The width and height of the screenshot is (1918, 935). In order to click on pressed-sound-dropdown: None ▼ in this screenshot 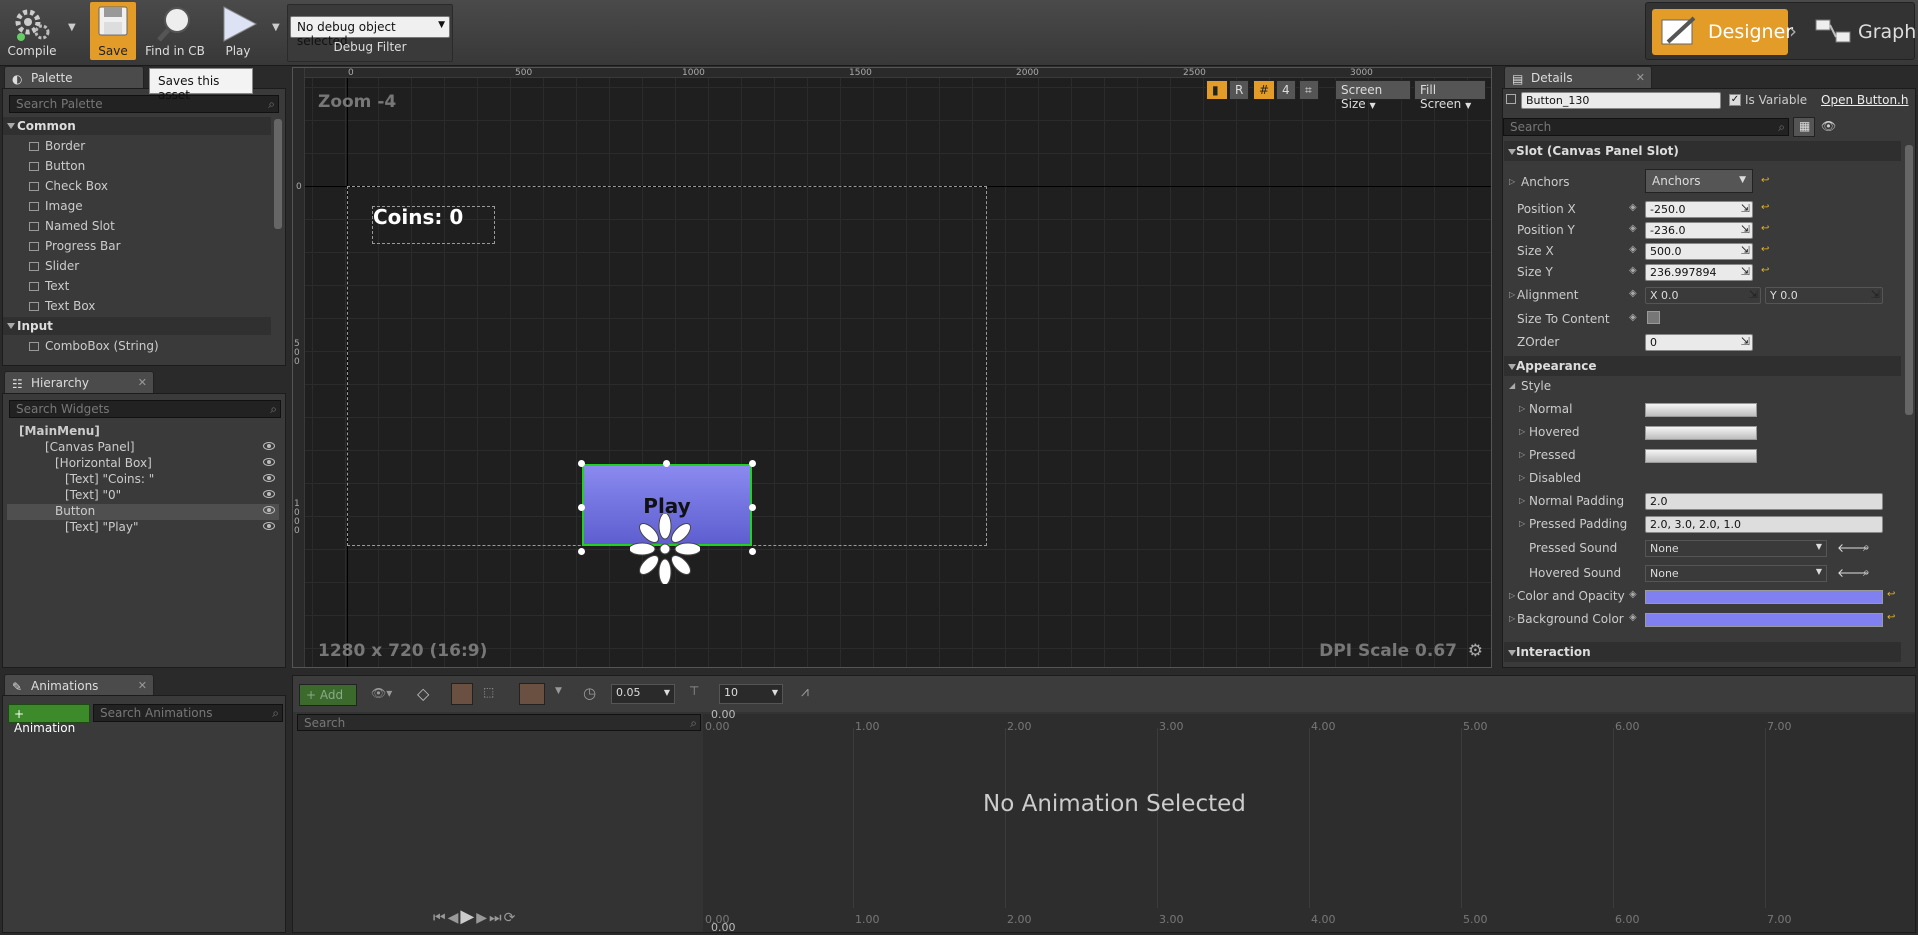, I will do `click(1736, 548)`.